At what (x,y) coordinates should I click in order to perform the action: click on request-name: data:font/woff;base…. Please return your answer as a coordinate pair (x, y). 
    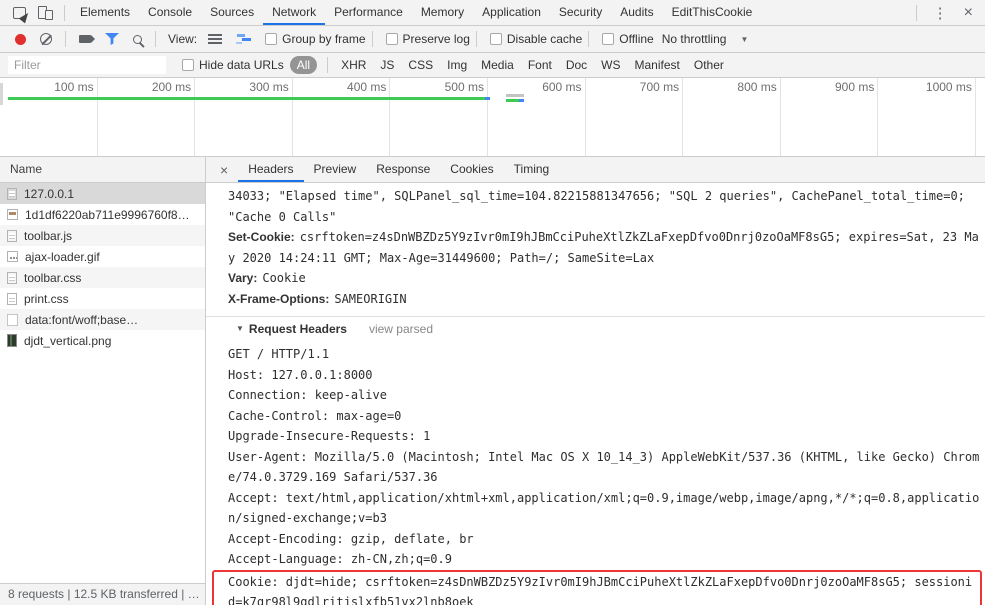
    Looking at the image, I should click on (82, 319).